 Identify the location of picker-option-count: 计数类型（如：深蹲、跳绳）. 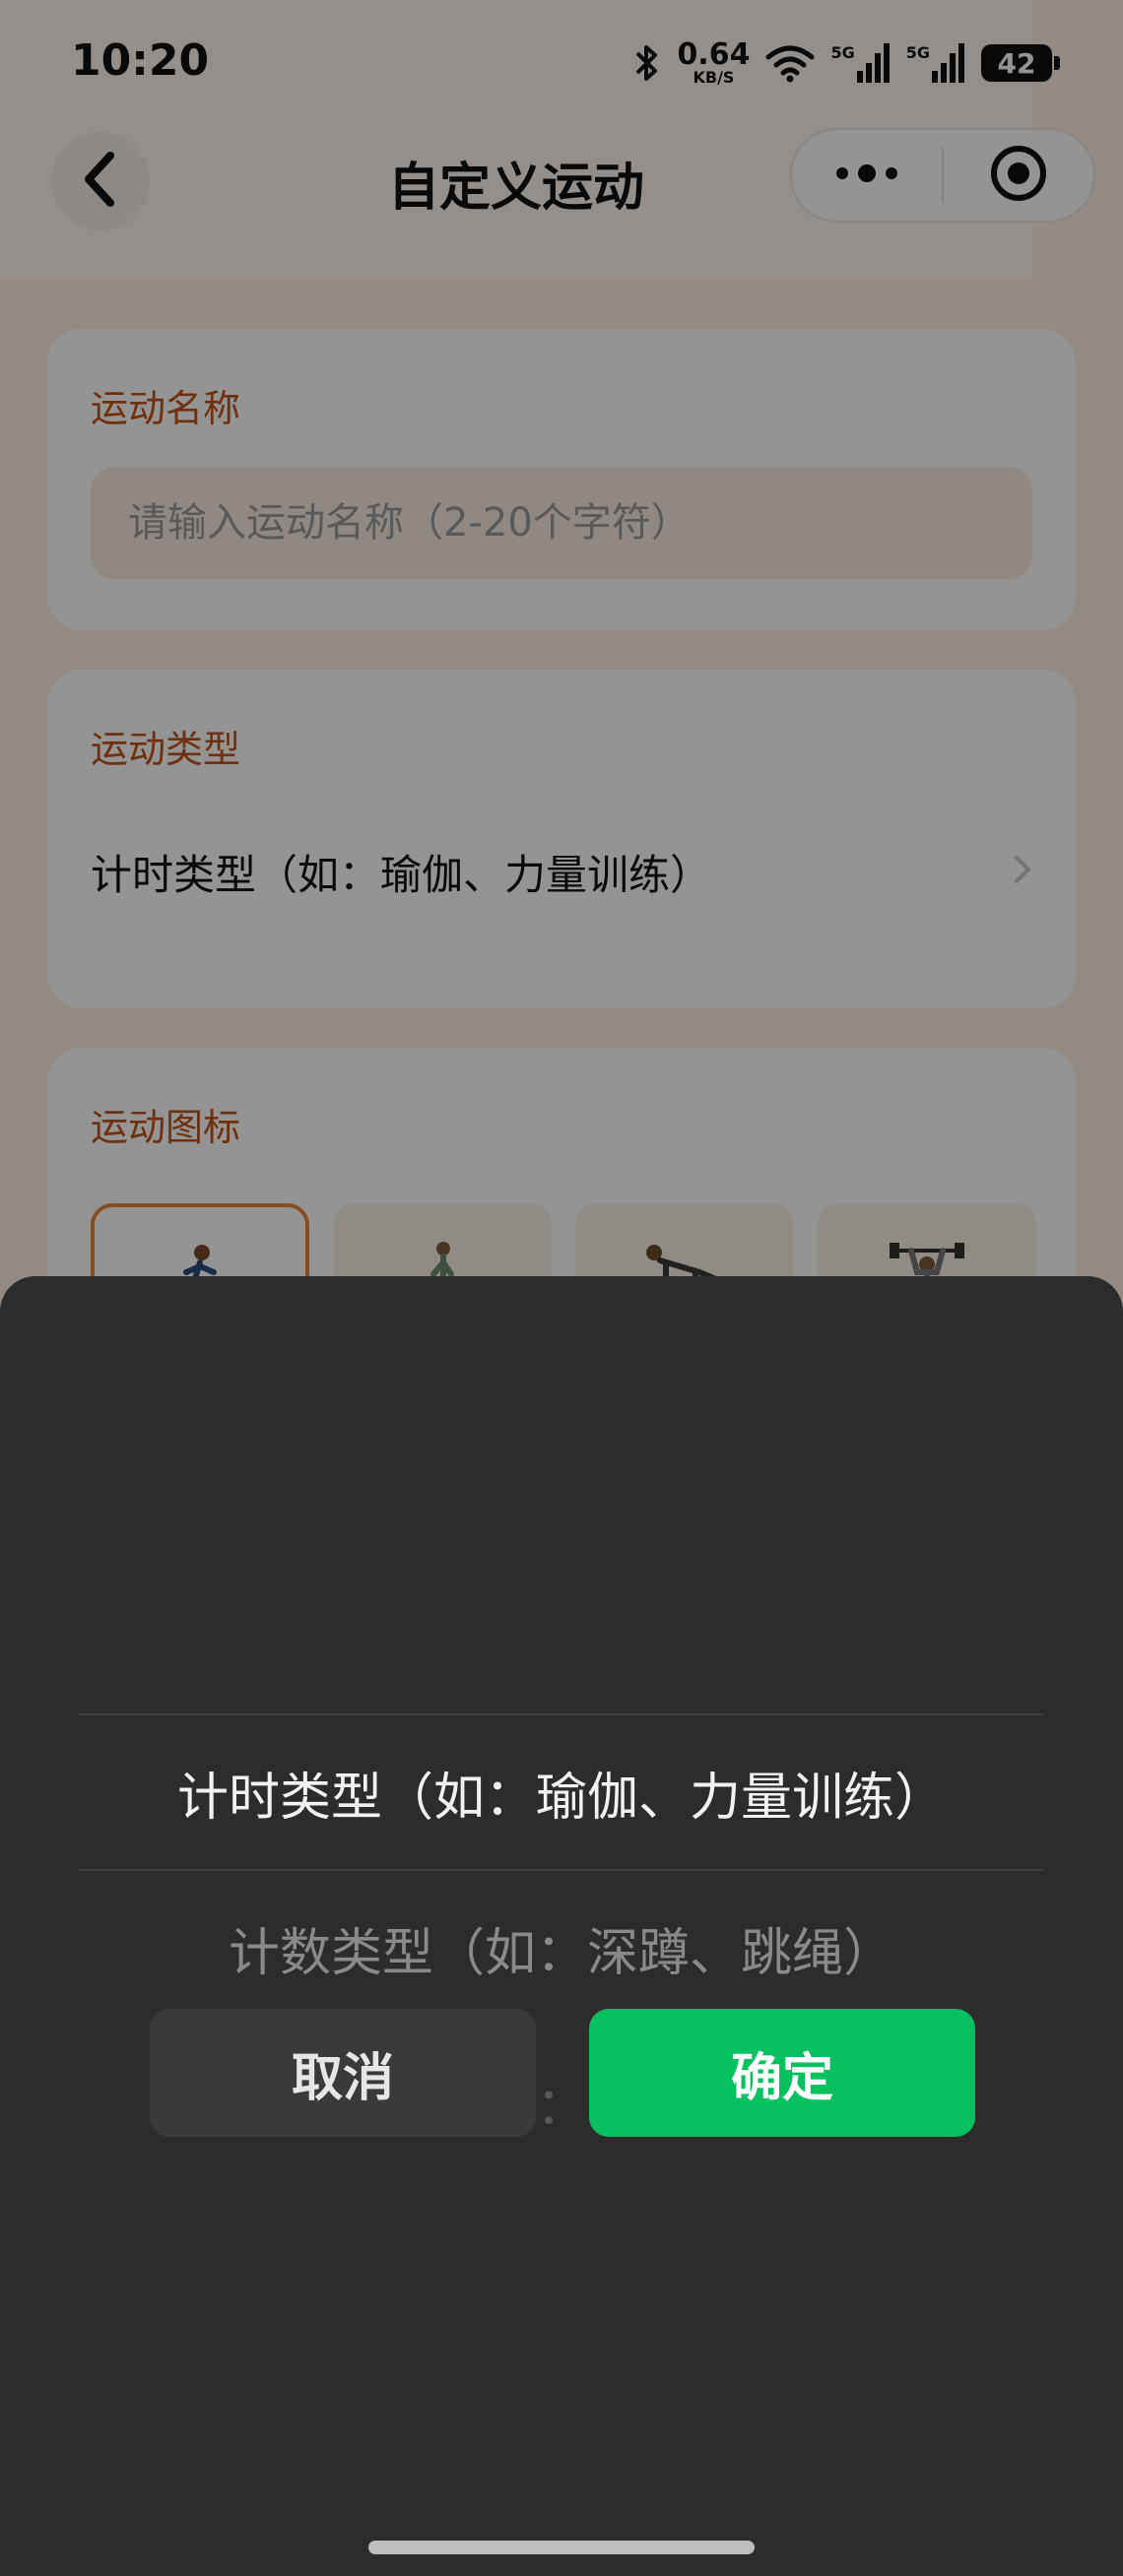
(561, 1948).